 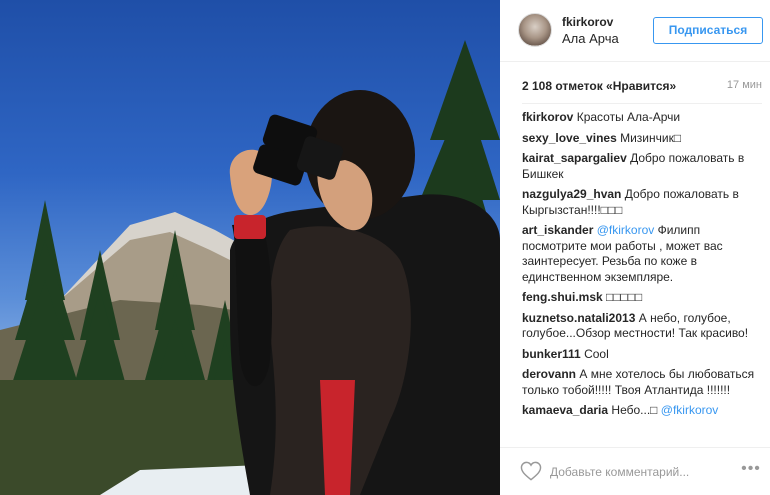 I want to click on location-link: Ала Арча, so click(x=590, y=38).